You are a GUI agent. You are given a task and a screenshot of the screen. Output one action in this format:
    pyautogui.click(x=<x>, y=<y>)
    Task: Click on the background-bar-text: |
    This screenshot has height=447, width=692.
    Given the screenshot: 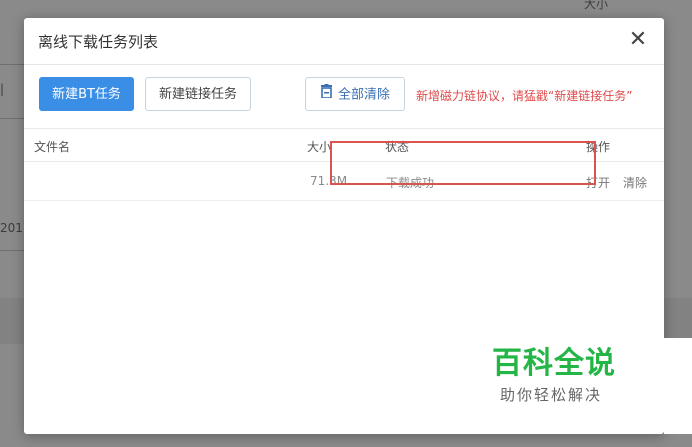 What is the action you would take?
    pyautogui.click(x=2, y=89)
    